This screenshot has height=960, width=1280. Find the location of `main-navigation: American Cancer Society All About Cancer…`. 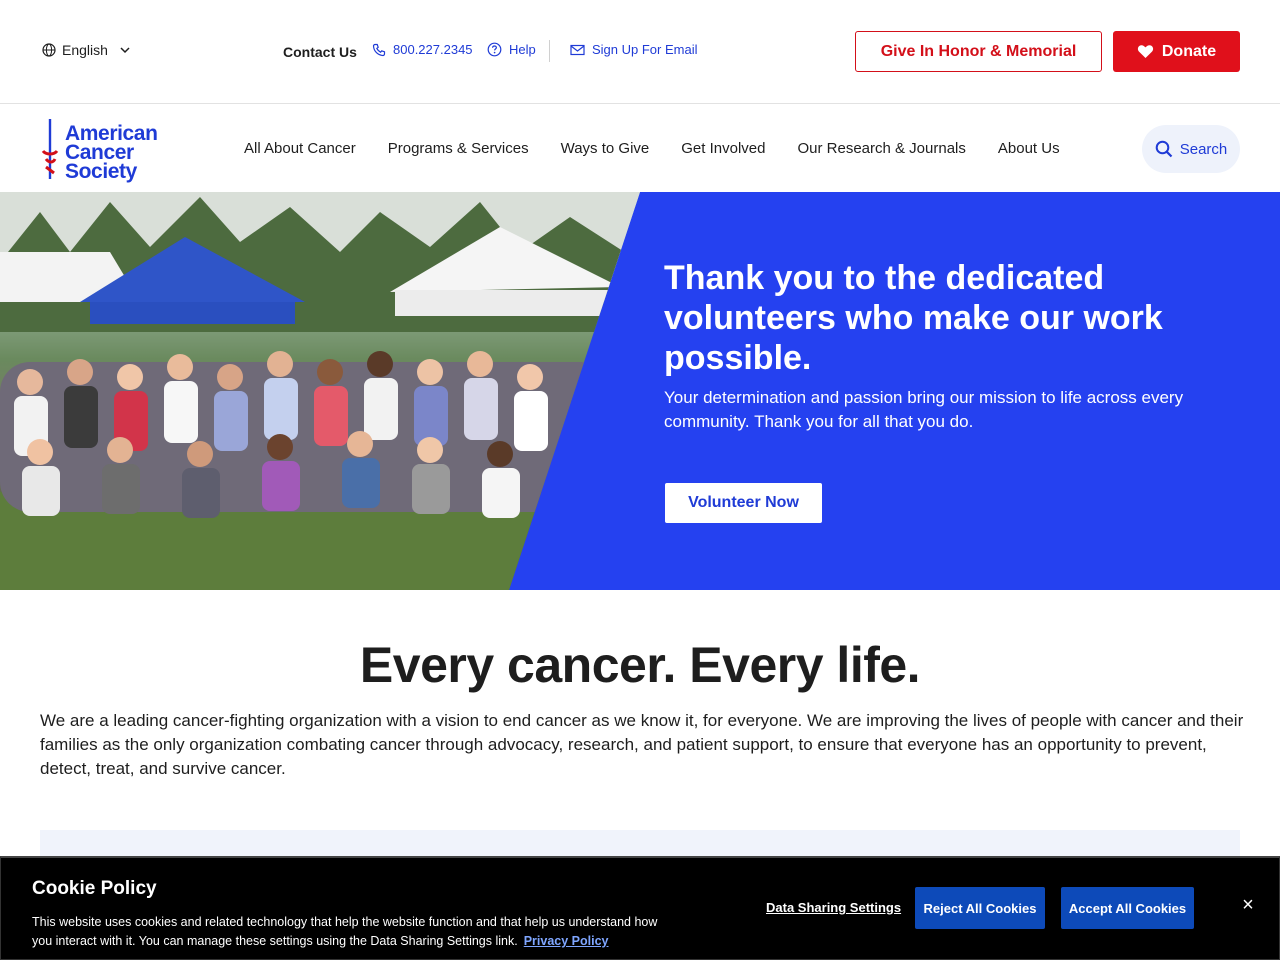

main-navigation: American Cancer Society All About Cancer… is located at coordinates (640, 148).